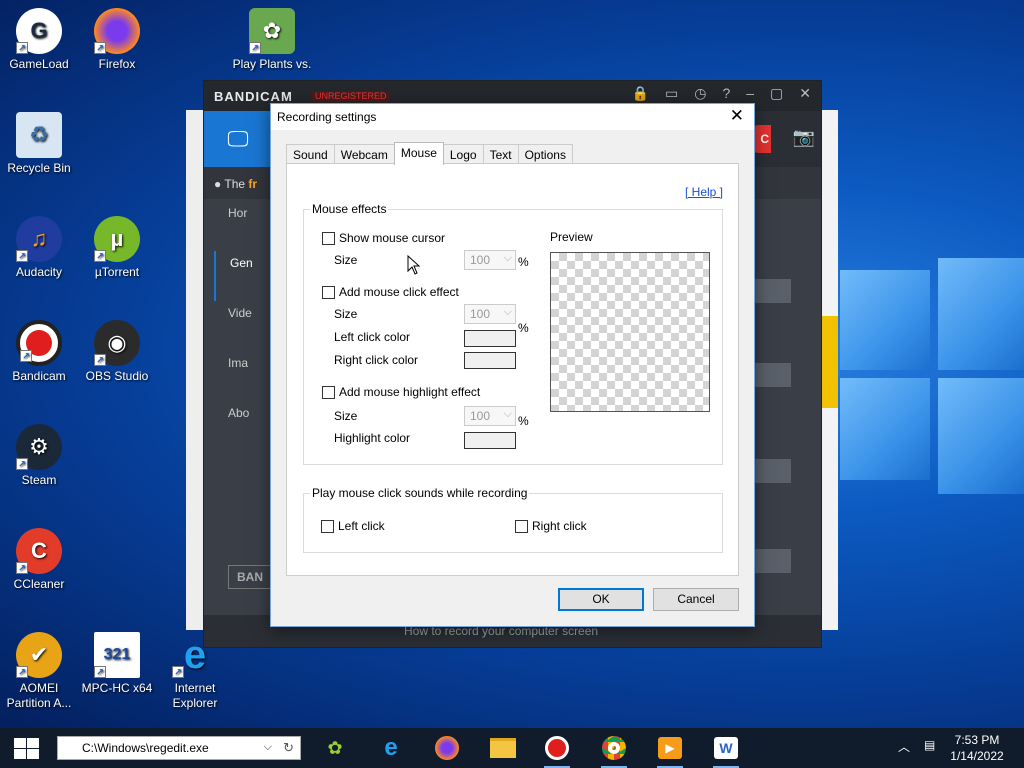 Image resolution: width=1024 pixels, height=768 pixels. What do you see at coordinates (391, 748) in the screenshot?
I see `taskbar-edge: e` at bounding box center [391, 748].